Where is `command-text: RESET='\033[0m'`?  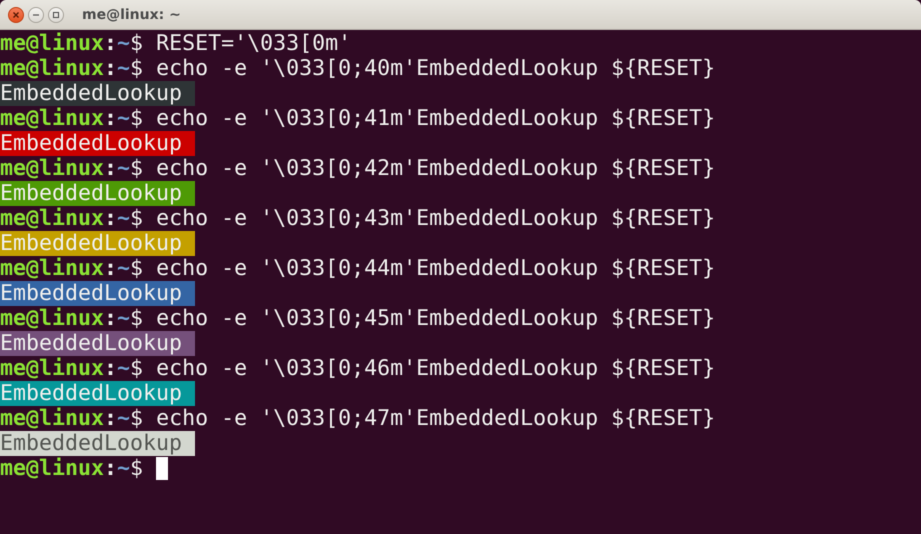
command-text: RESET='\033[0m' is located at coordinates (254, 43).